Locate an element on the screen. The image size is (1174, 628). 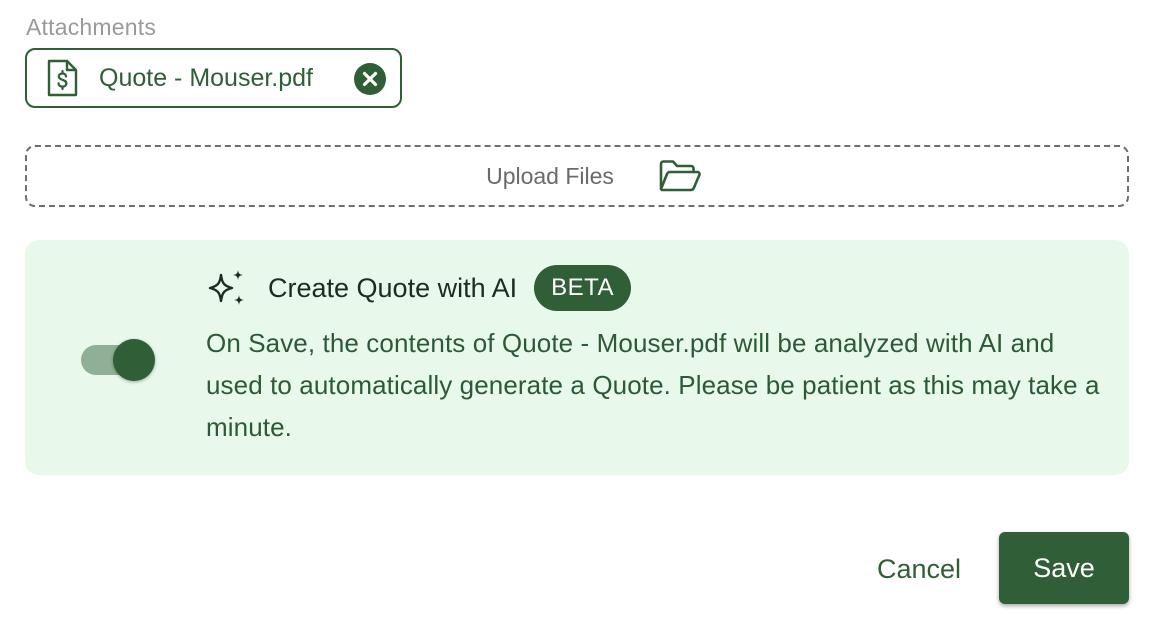
folder-open-icon is located at coordinates (680, 176).